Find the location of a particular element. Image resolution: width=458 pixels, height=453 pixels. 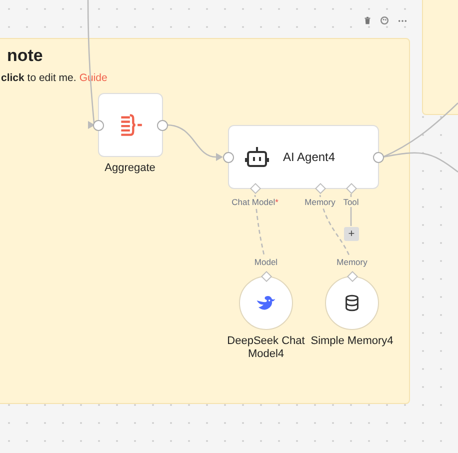

node-label: Simple Memory4 is located at coordinates (352, 341).